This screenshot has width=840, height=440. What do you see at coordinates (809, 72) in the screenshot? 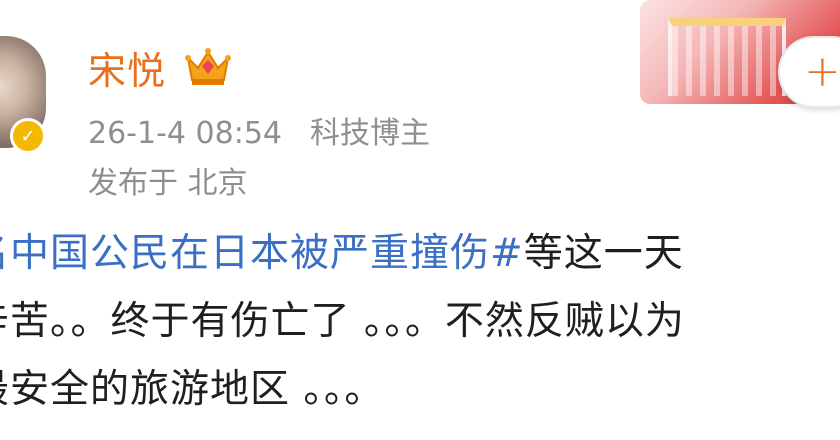
I see `follow-button: +` at bounding box center [809, 72].